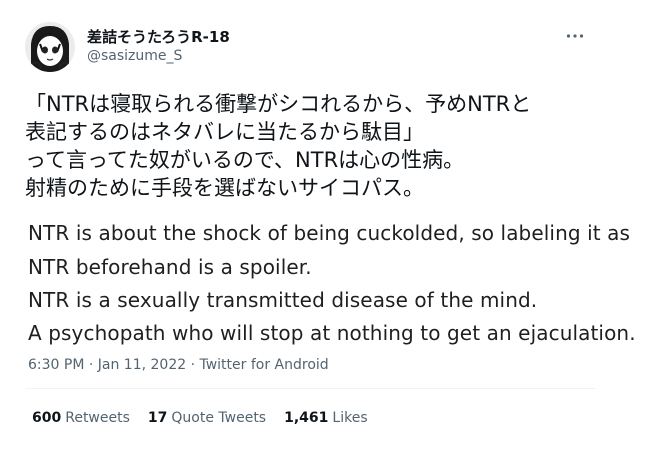 This screenshot has width=651, height=450. Describe the element at coordinates (97, 418) in the screenshot. I see `retweets-label: Retweets` at that location.